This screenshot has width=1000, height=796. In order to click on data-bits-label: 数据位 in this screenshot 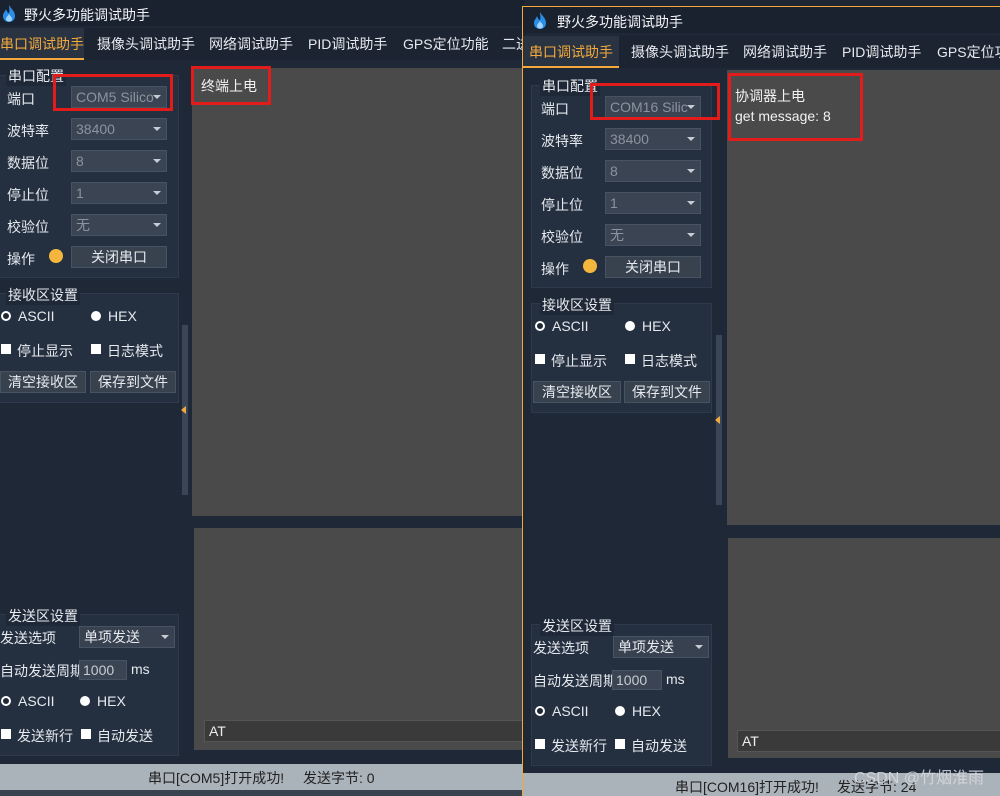, I will do `click(28, 163)`.